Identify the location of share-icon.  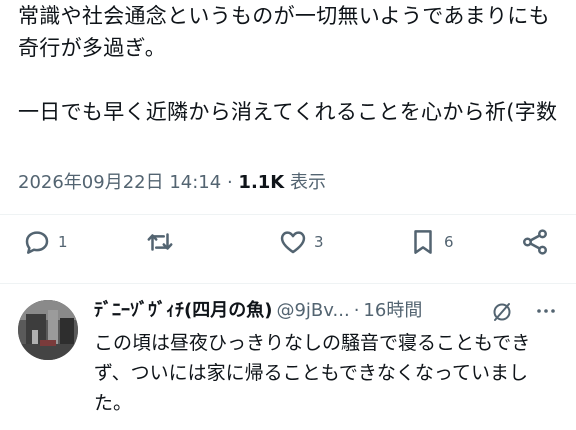
(535, 242).